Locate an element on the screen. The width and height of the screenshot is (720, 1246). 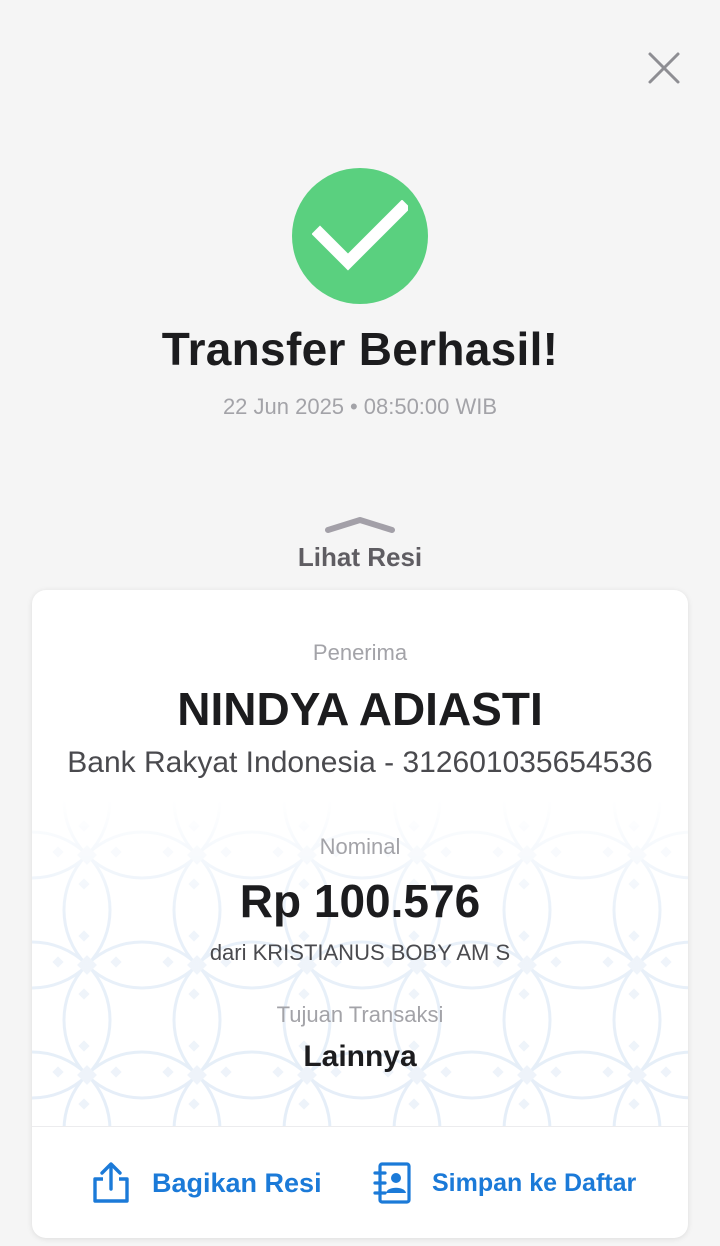
share-receipt-label: Bagikan Resi is located at coordinates (237, 1182).